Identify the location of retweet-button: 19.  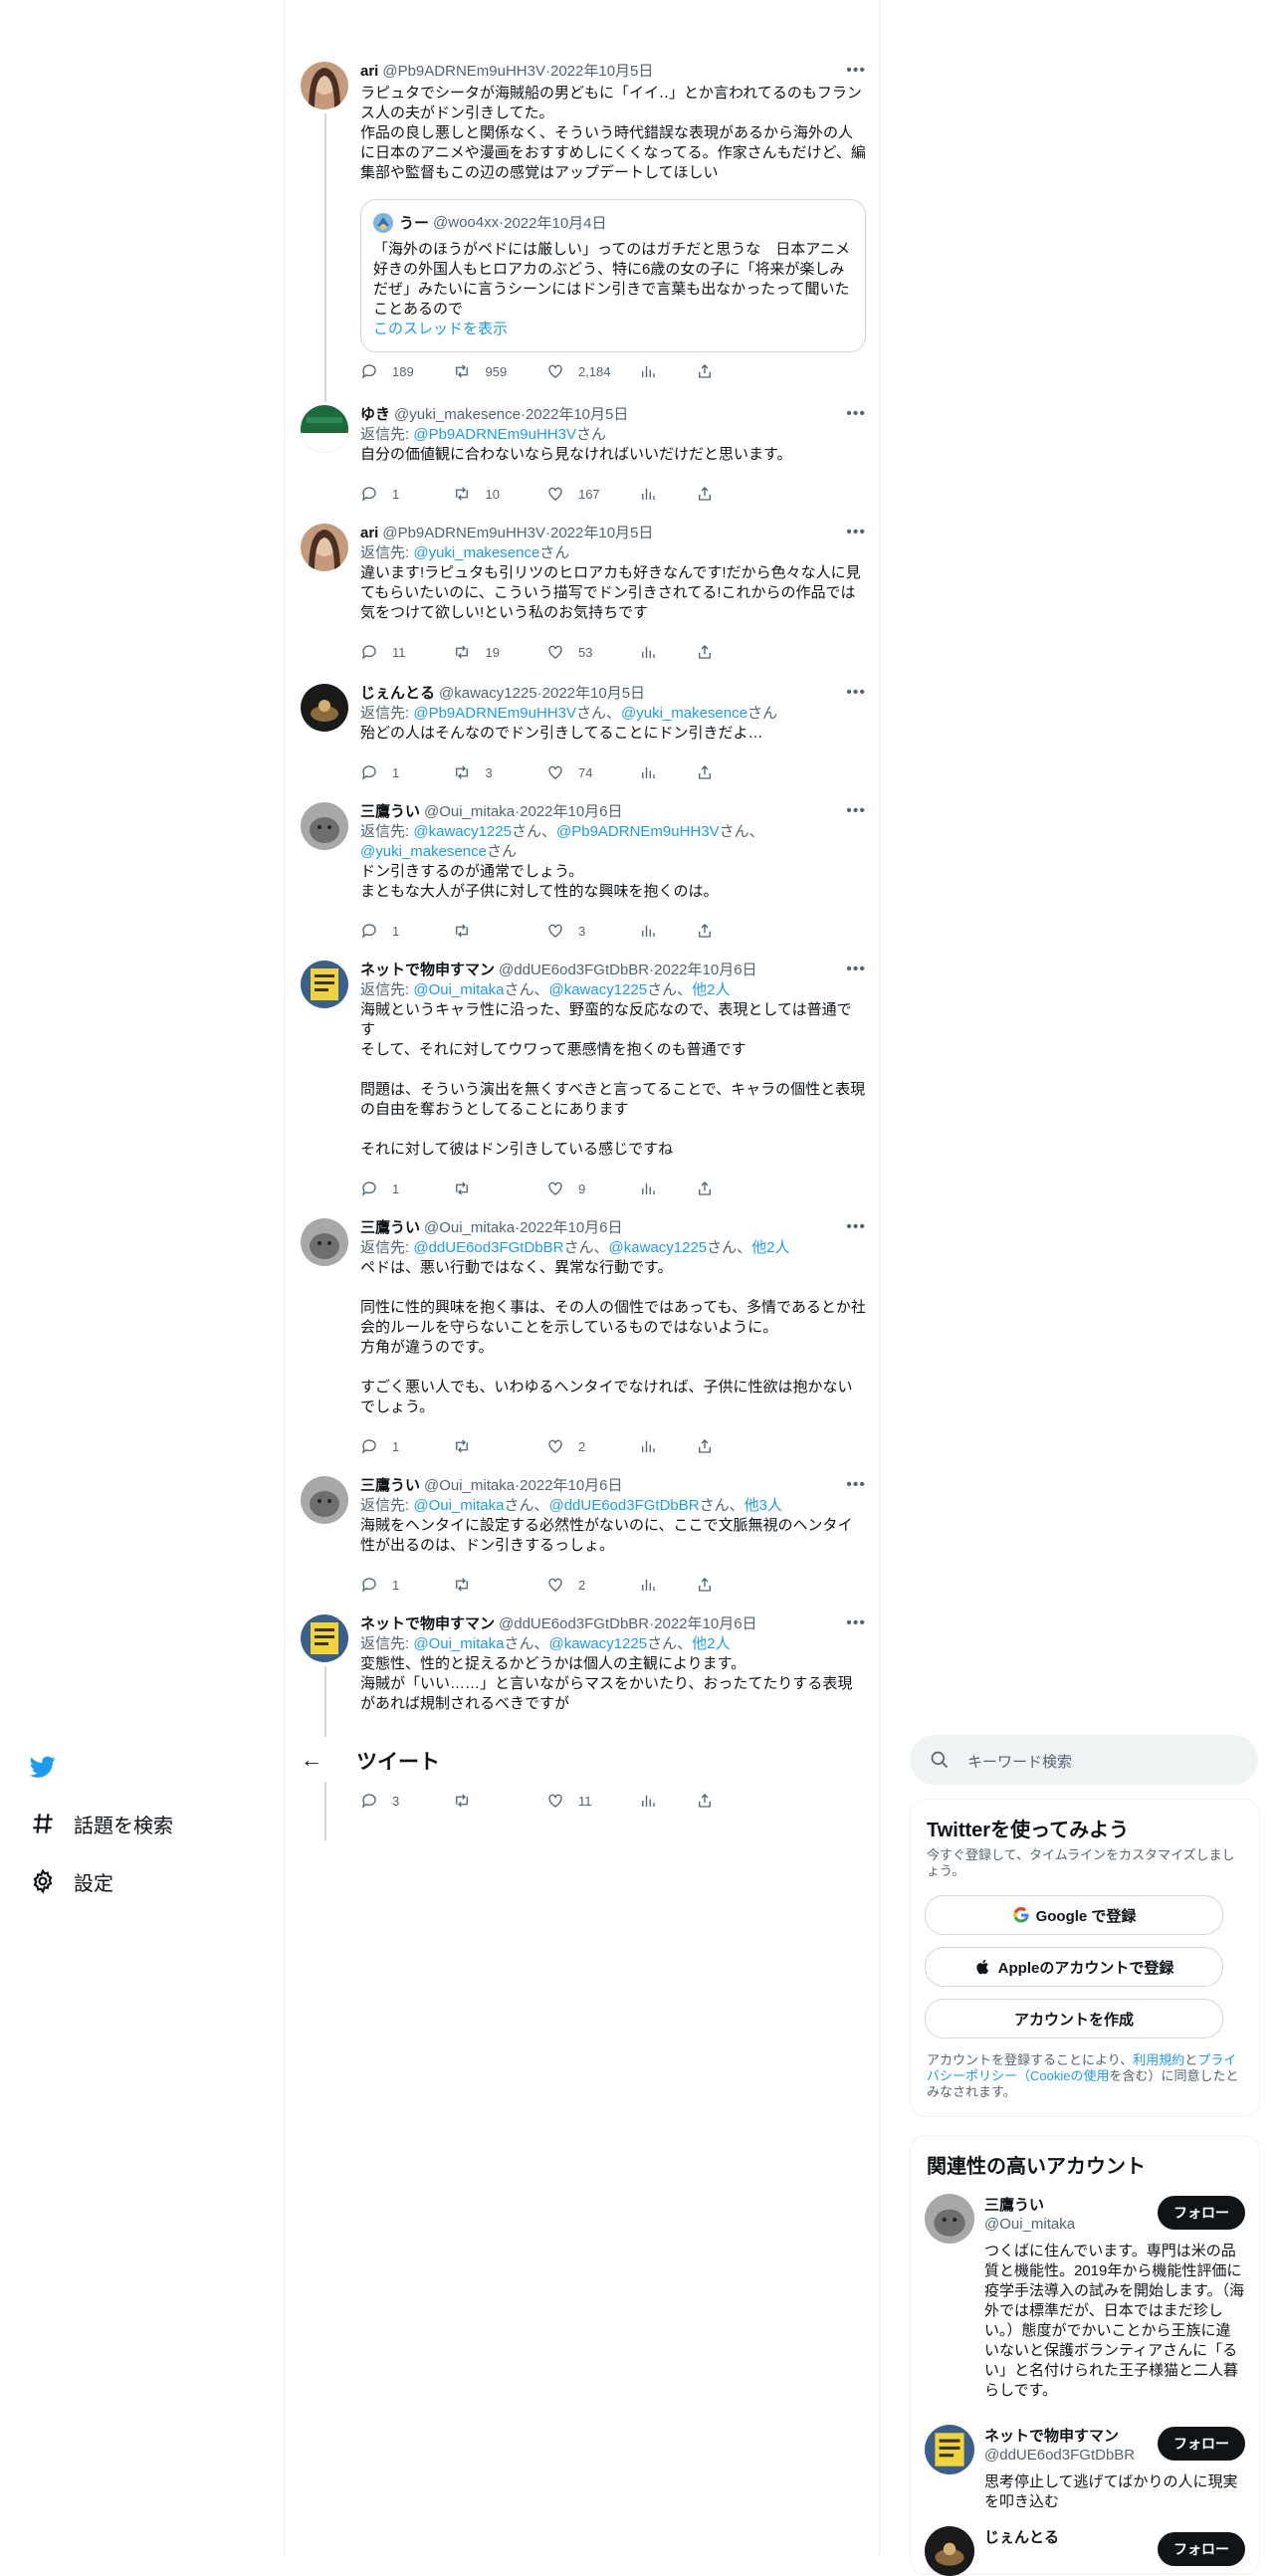
(499, 652).